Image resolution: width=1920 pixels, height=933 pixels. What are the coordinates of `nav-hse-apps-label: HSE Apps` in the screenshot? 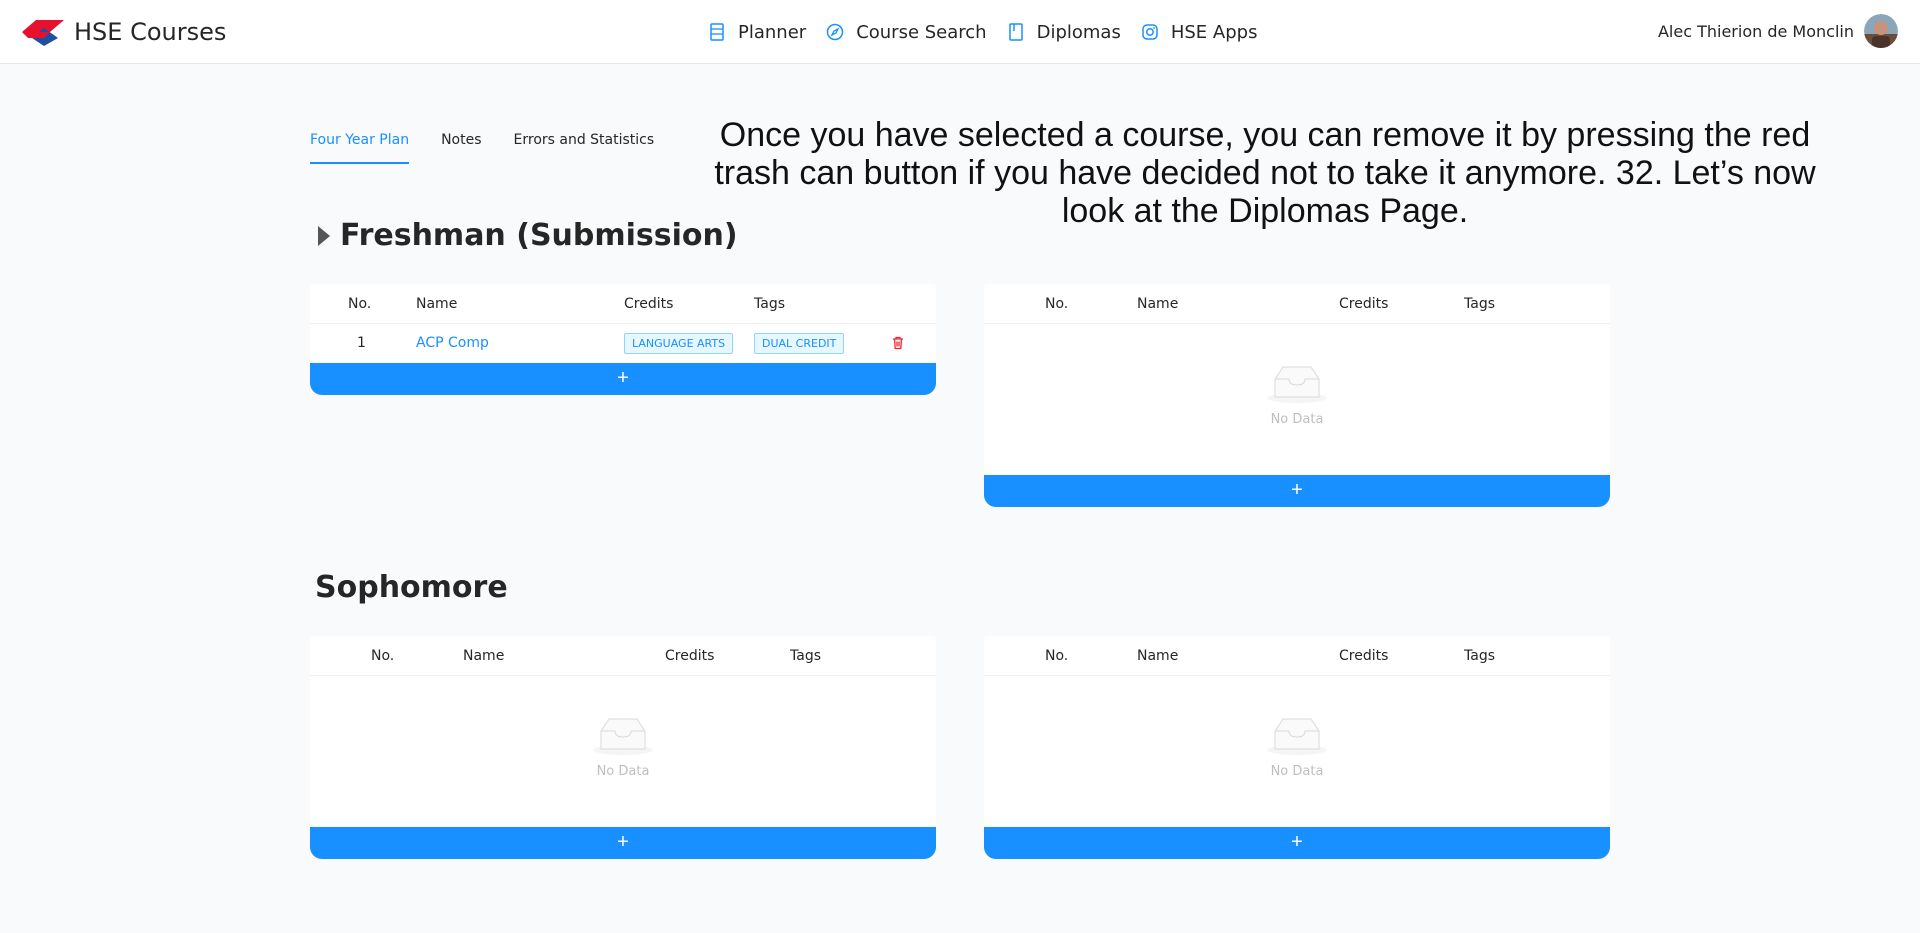 It's located at (1214, 32).